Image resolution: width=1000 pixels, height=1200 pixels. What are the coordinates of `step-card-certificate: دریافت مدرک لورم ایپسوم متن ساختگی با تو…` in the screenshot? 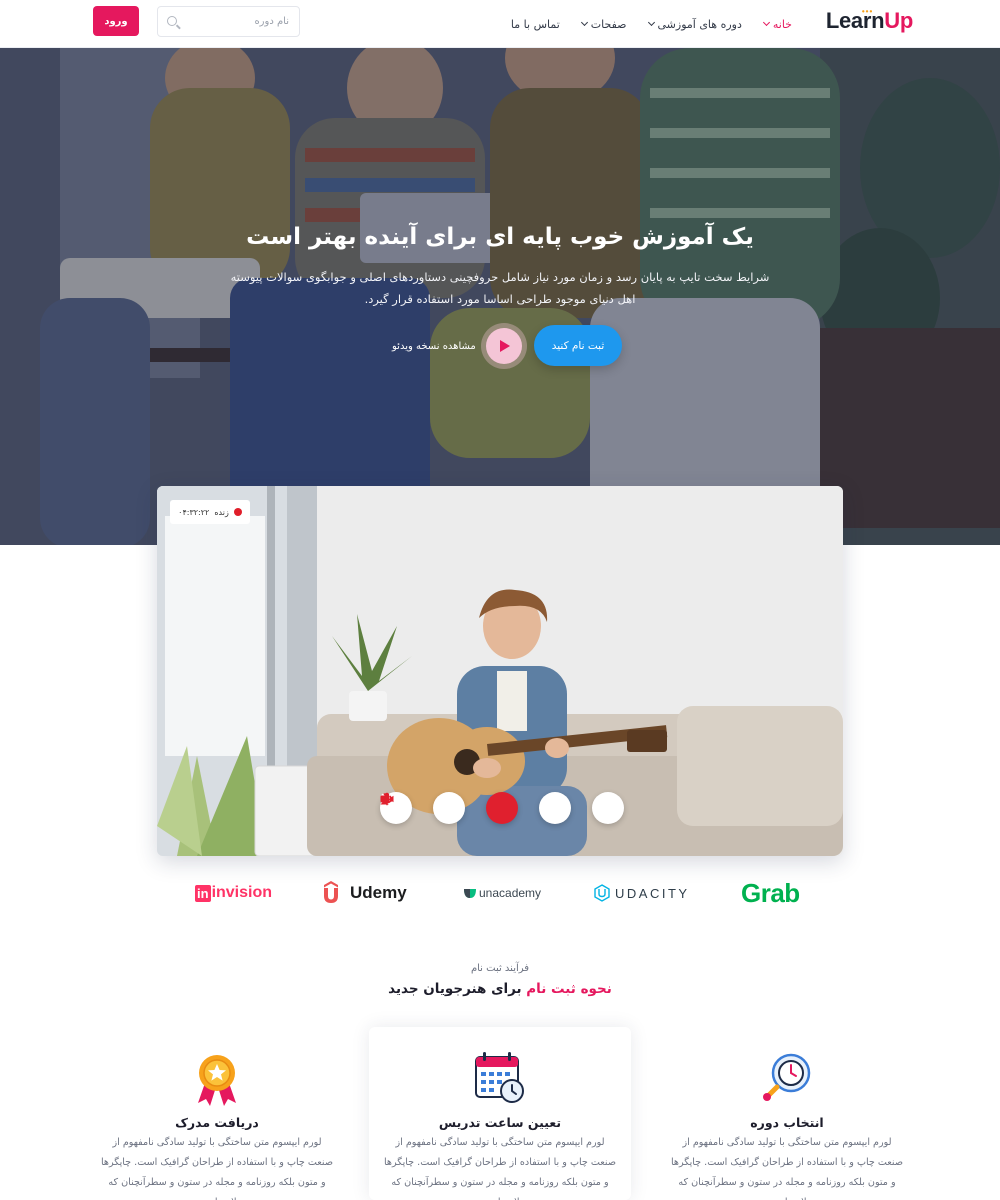 It's located at (217, 1113).